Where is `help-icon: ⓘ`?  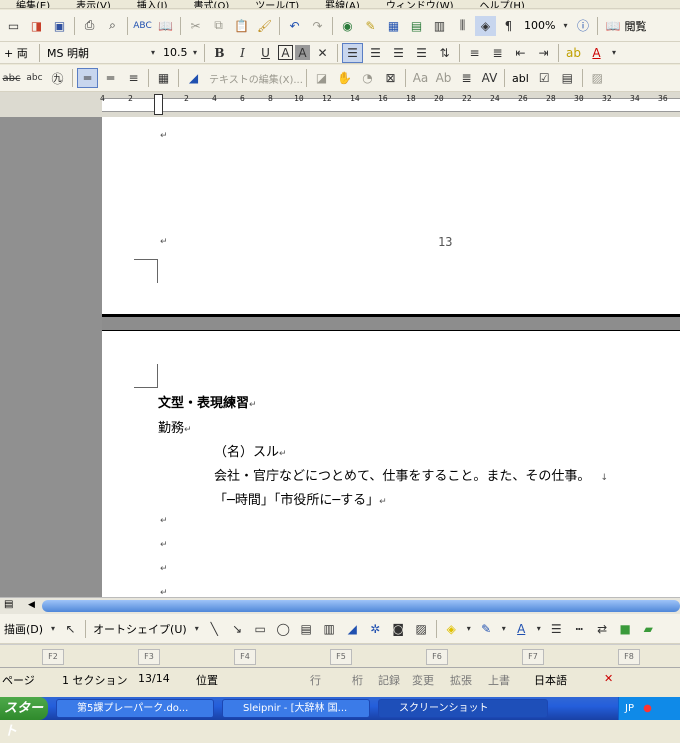 help-icon: ⓘ is located at coordinates (582, 26).